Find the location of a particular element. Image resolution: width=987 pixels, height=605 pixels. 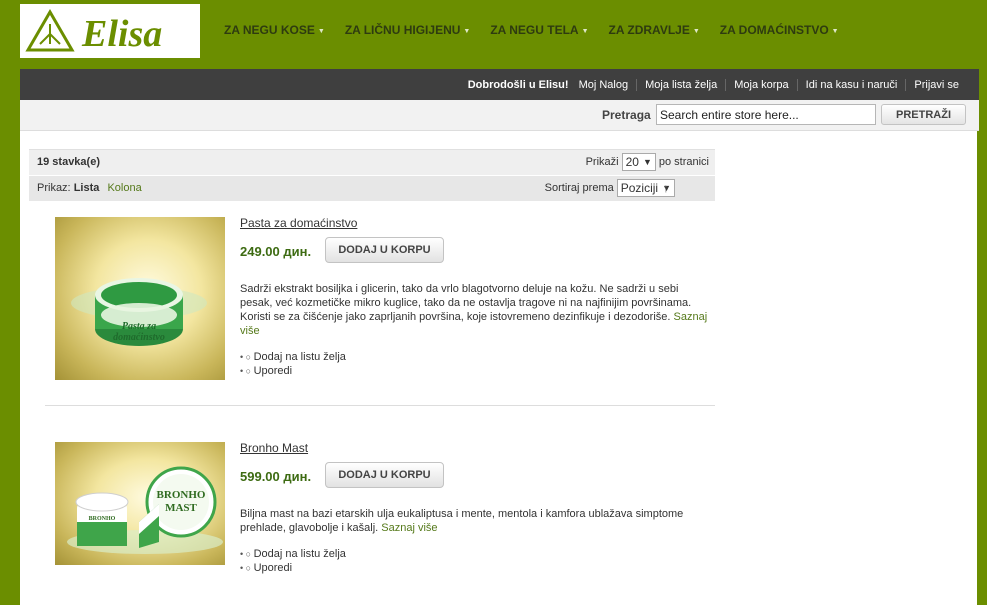

per-page-label: po stranici is located at coordinates (683, 162).